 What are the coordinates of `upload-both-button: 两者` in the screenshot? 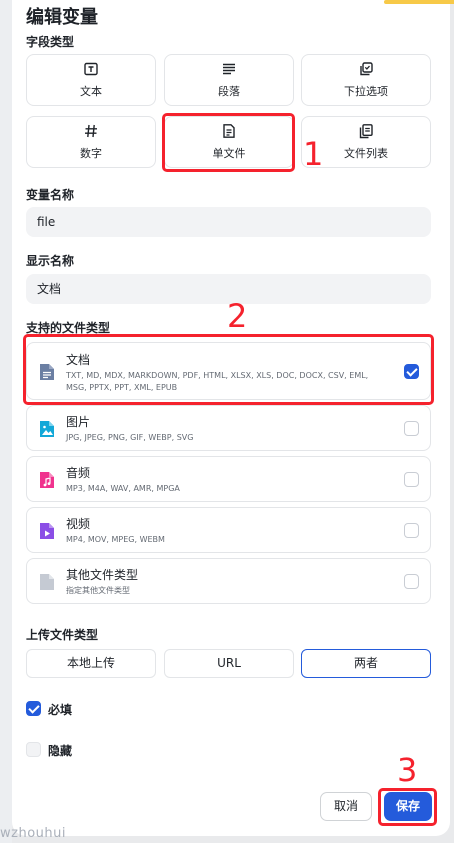 It's located at (366, 663).